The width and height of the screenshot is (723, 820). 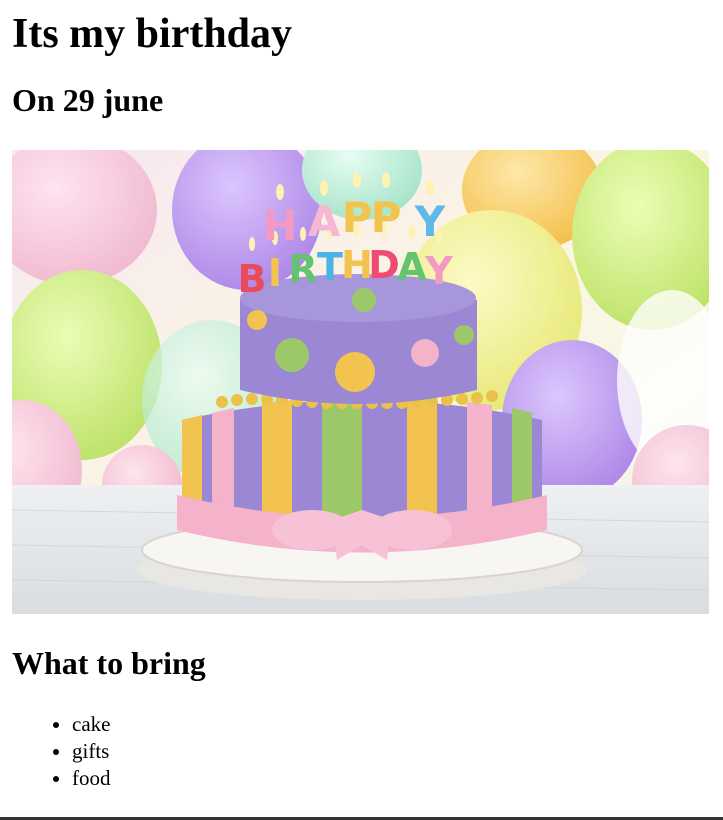 What do you see at coordinates (391, 751) in the screenshot?
I see `list-item: gifts` at bounding box center [391, 751].